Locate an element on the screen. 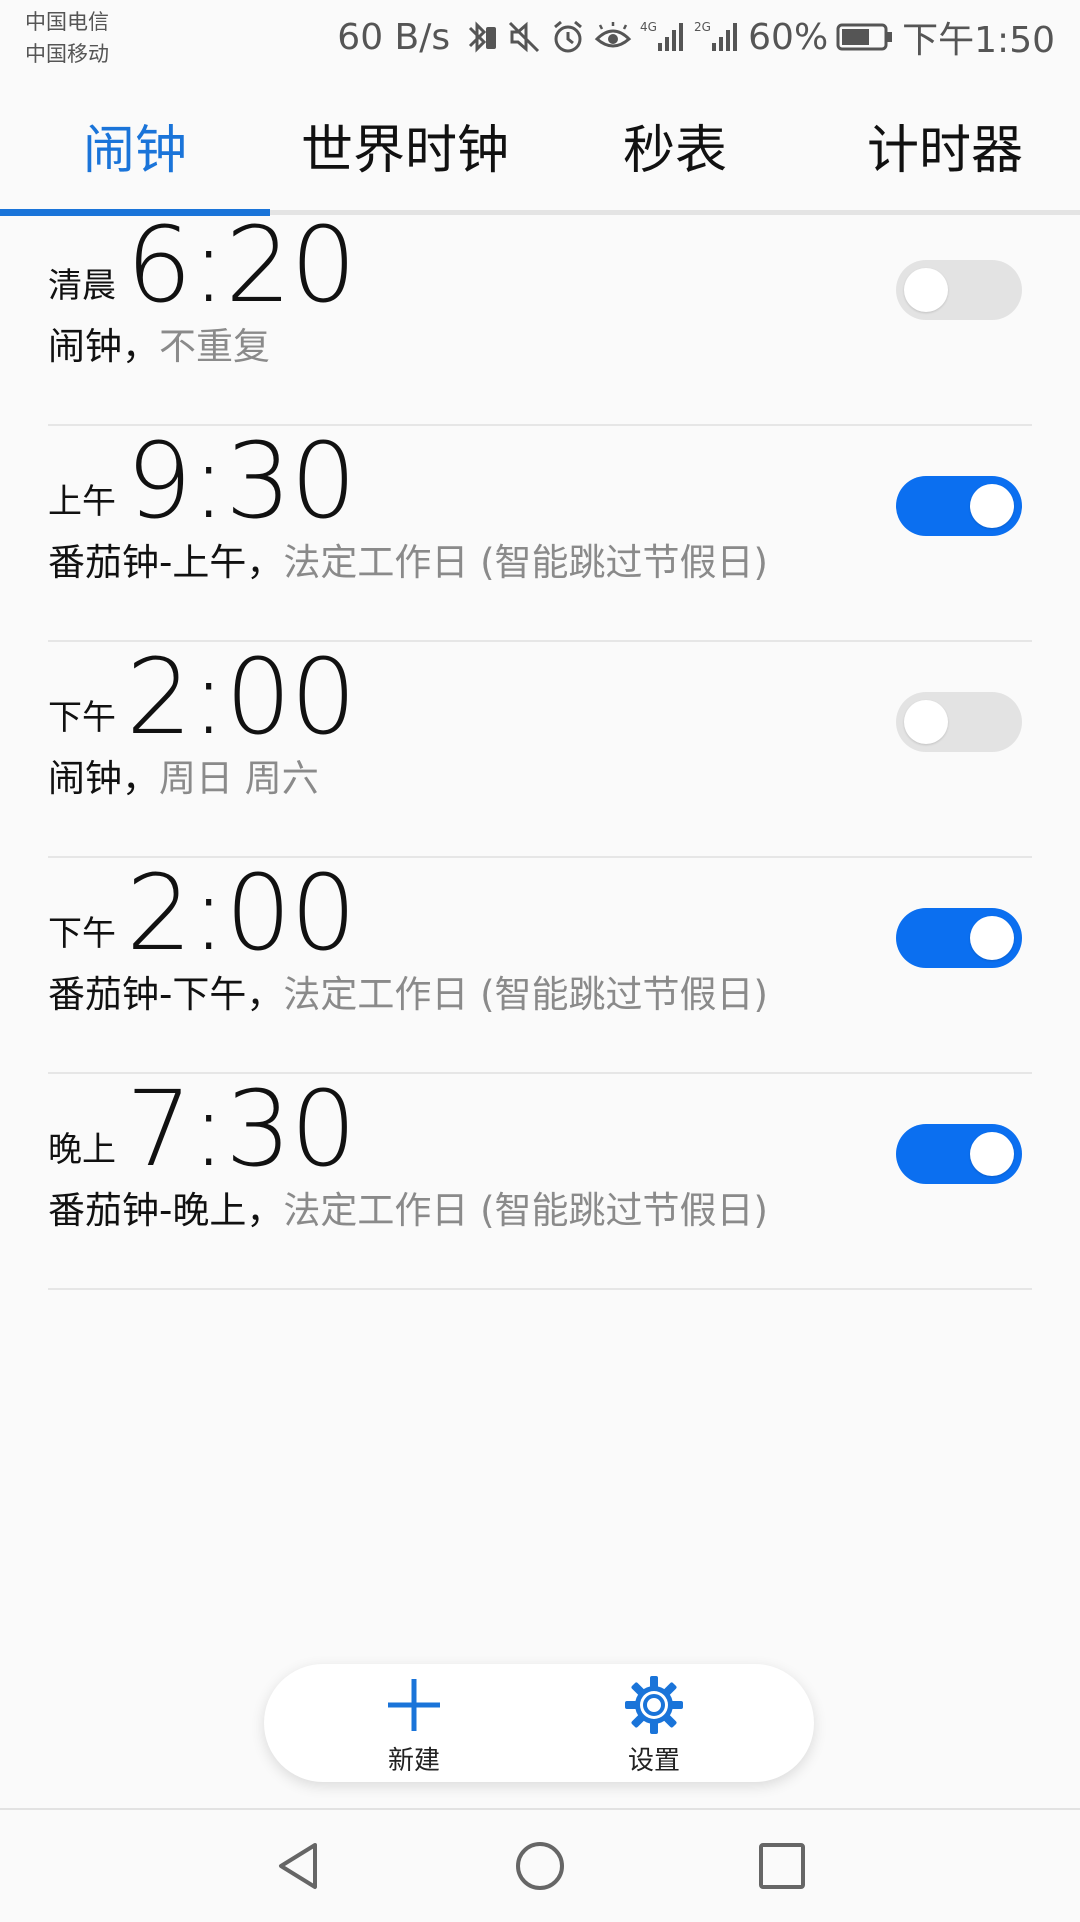 The height and width of the screenshot is (1922, 1080). network-speed: 60 B/s is located at coordinates (394, 37).